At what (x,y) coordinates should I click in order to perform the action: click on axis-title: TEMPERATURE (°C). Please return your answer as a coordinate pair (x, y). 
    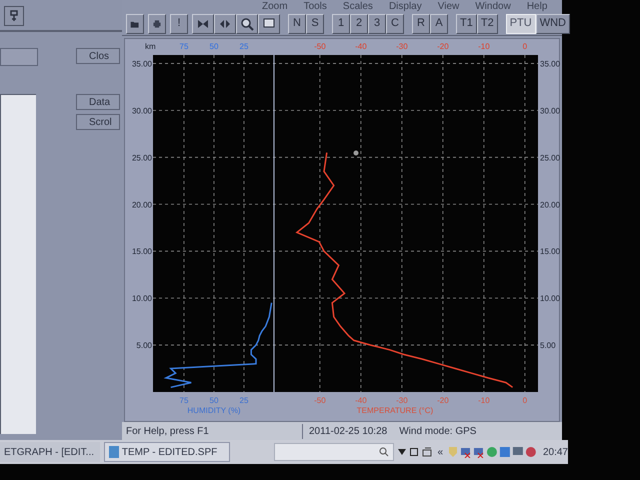
    Looking at the image, I should click on (395, 410).